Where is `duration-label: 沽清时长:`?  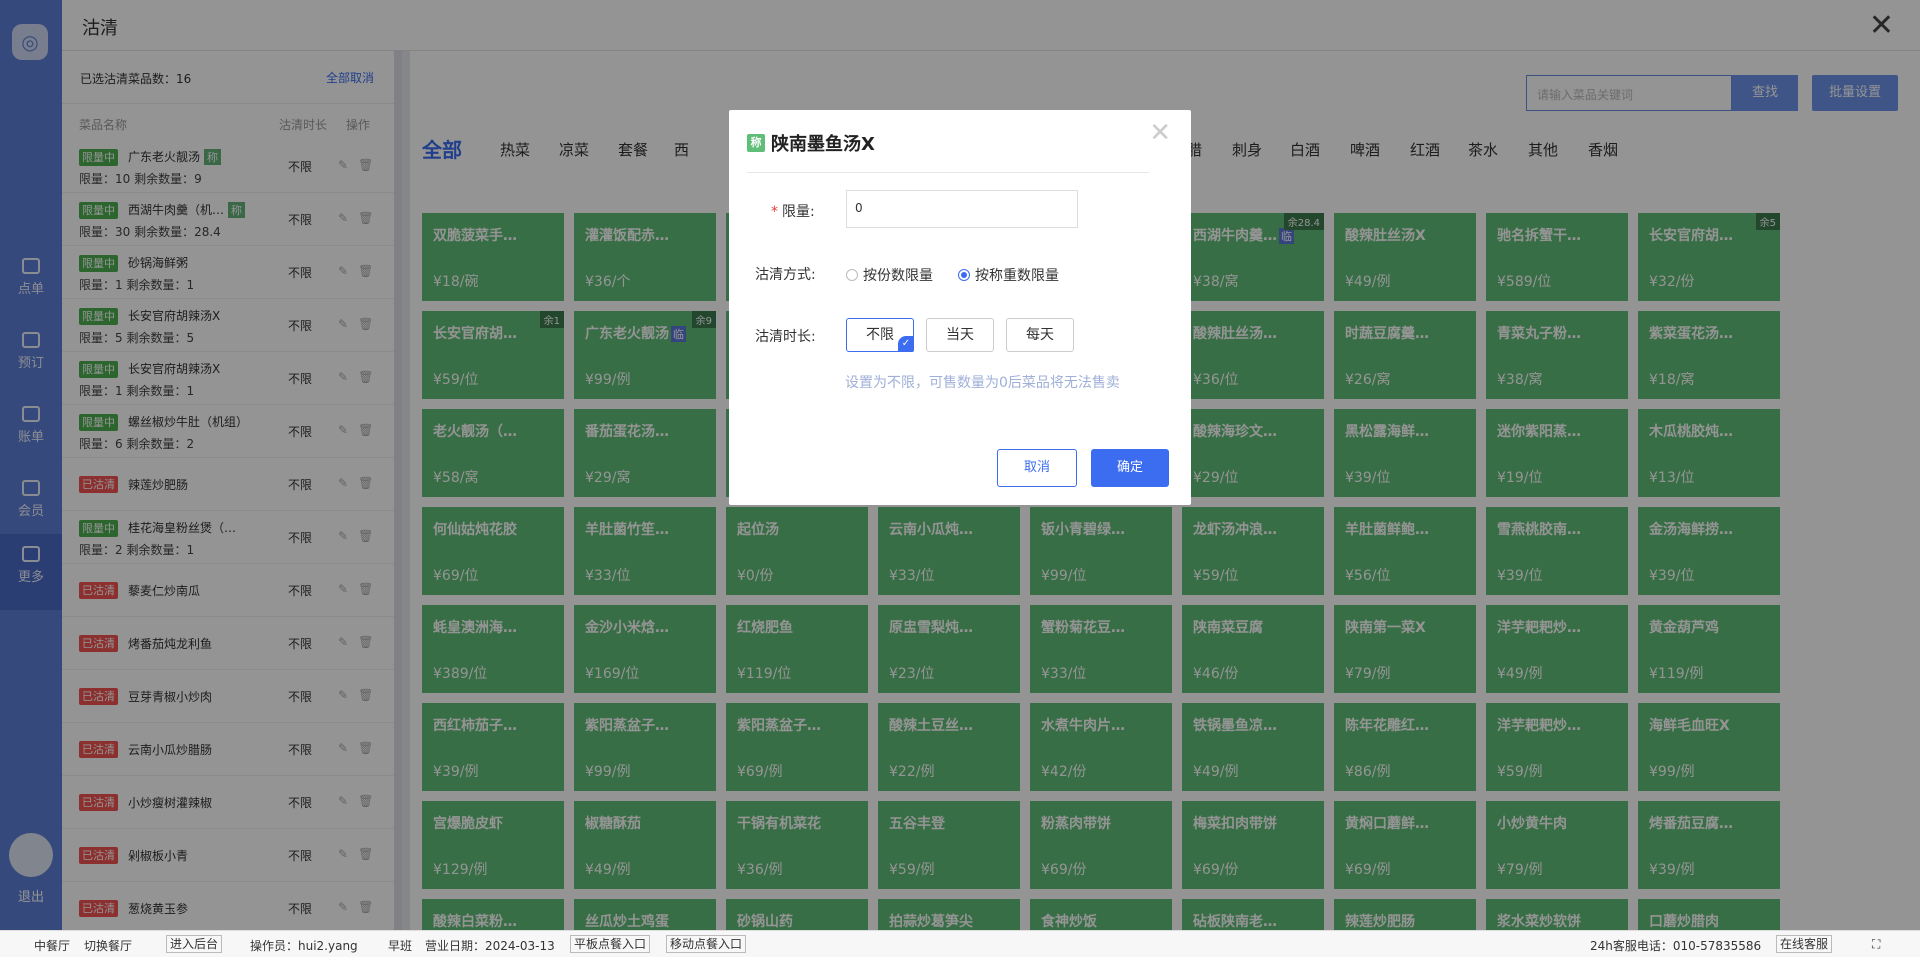
duration-label: 沽清时长: is located at coordinates (785, 337).